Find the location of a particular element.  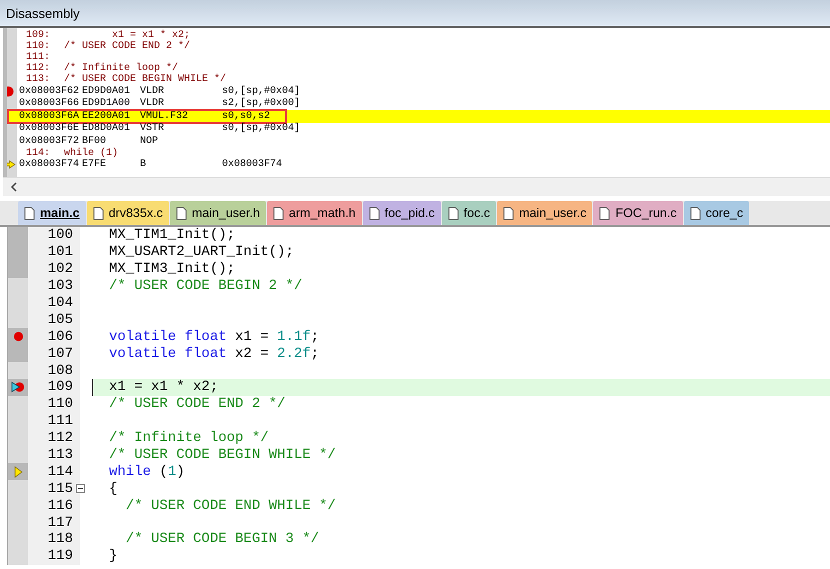

source-line-number: 110: is located at coordinates (37, 46).